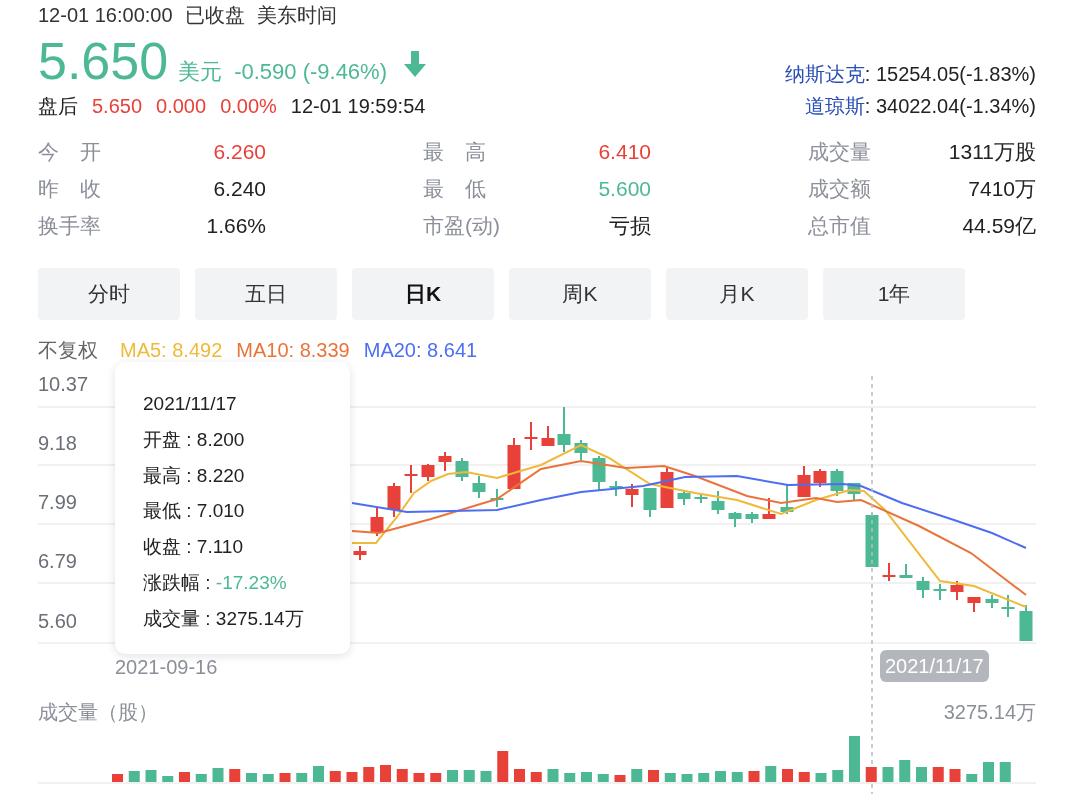  What do you see at coordinates (58, 106) in the screenshot?
I see `after-hours-label: 盘后` at bounding box center [58, 106].